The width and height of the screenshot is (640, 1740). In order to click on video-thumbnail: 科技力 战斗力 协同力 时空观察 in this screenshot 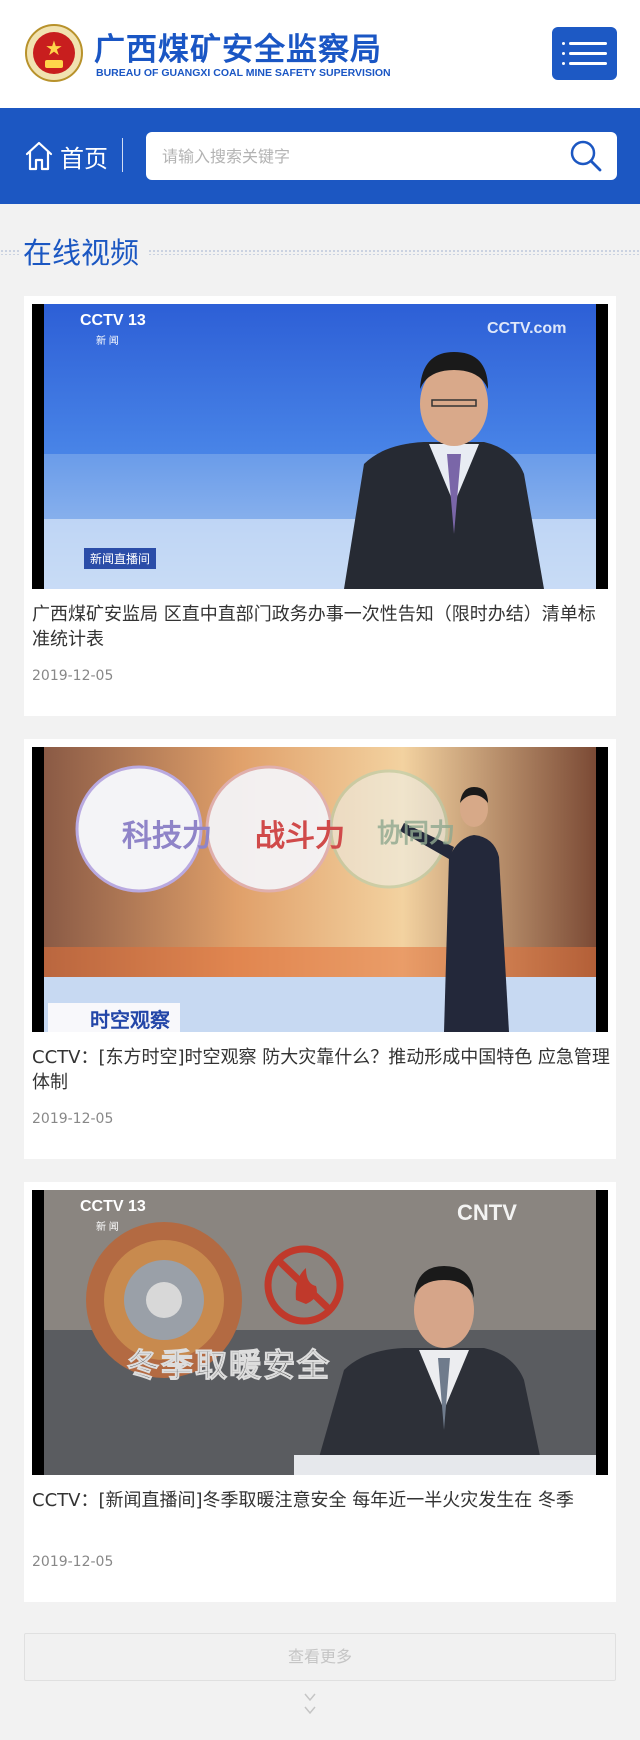, I will do `click(320, 889)`.